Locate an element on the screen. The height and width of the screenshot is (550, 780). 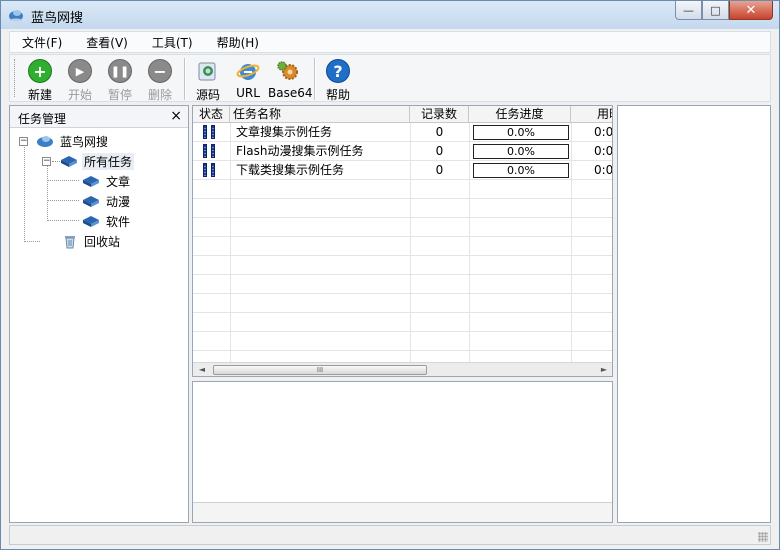
gears-icon is located at coordinates (287, 70).